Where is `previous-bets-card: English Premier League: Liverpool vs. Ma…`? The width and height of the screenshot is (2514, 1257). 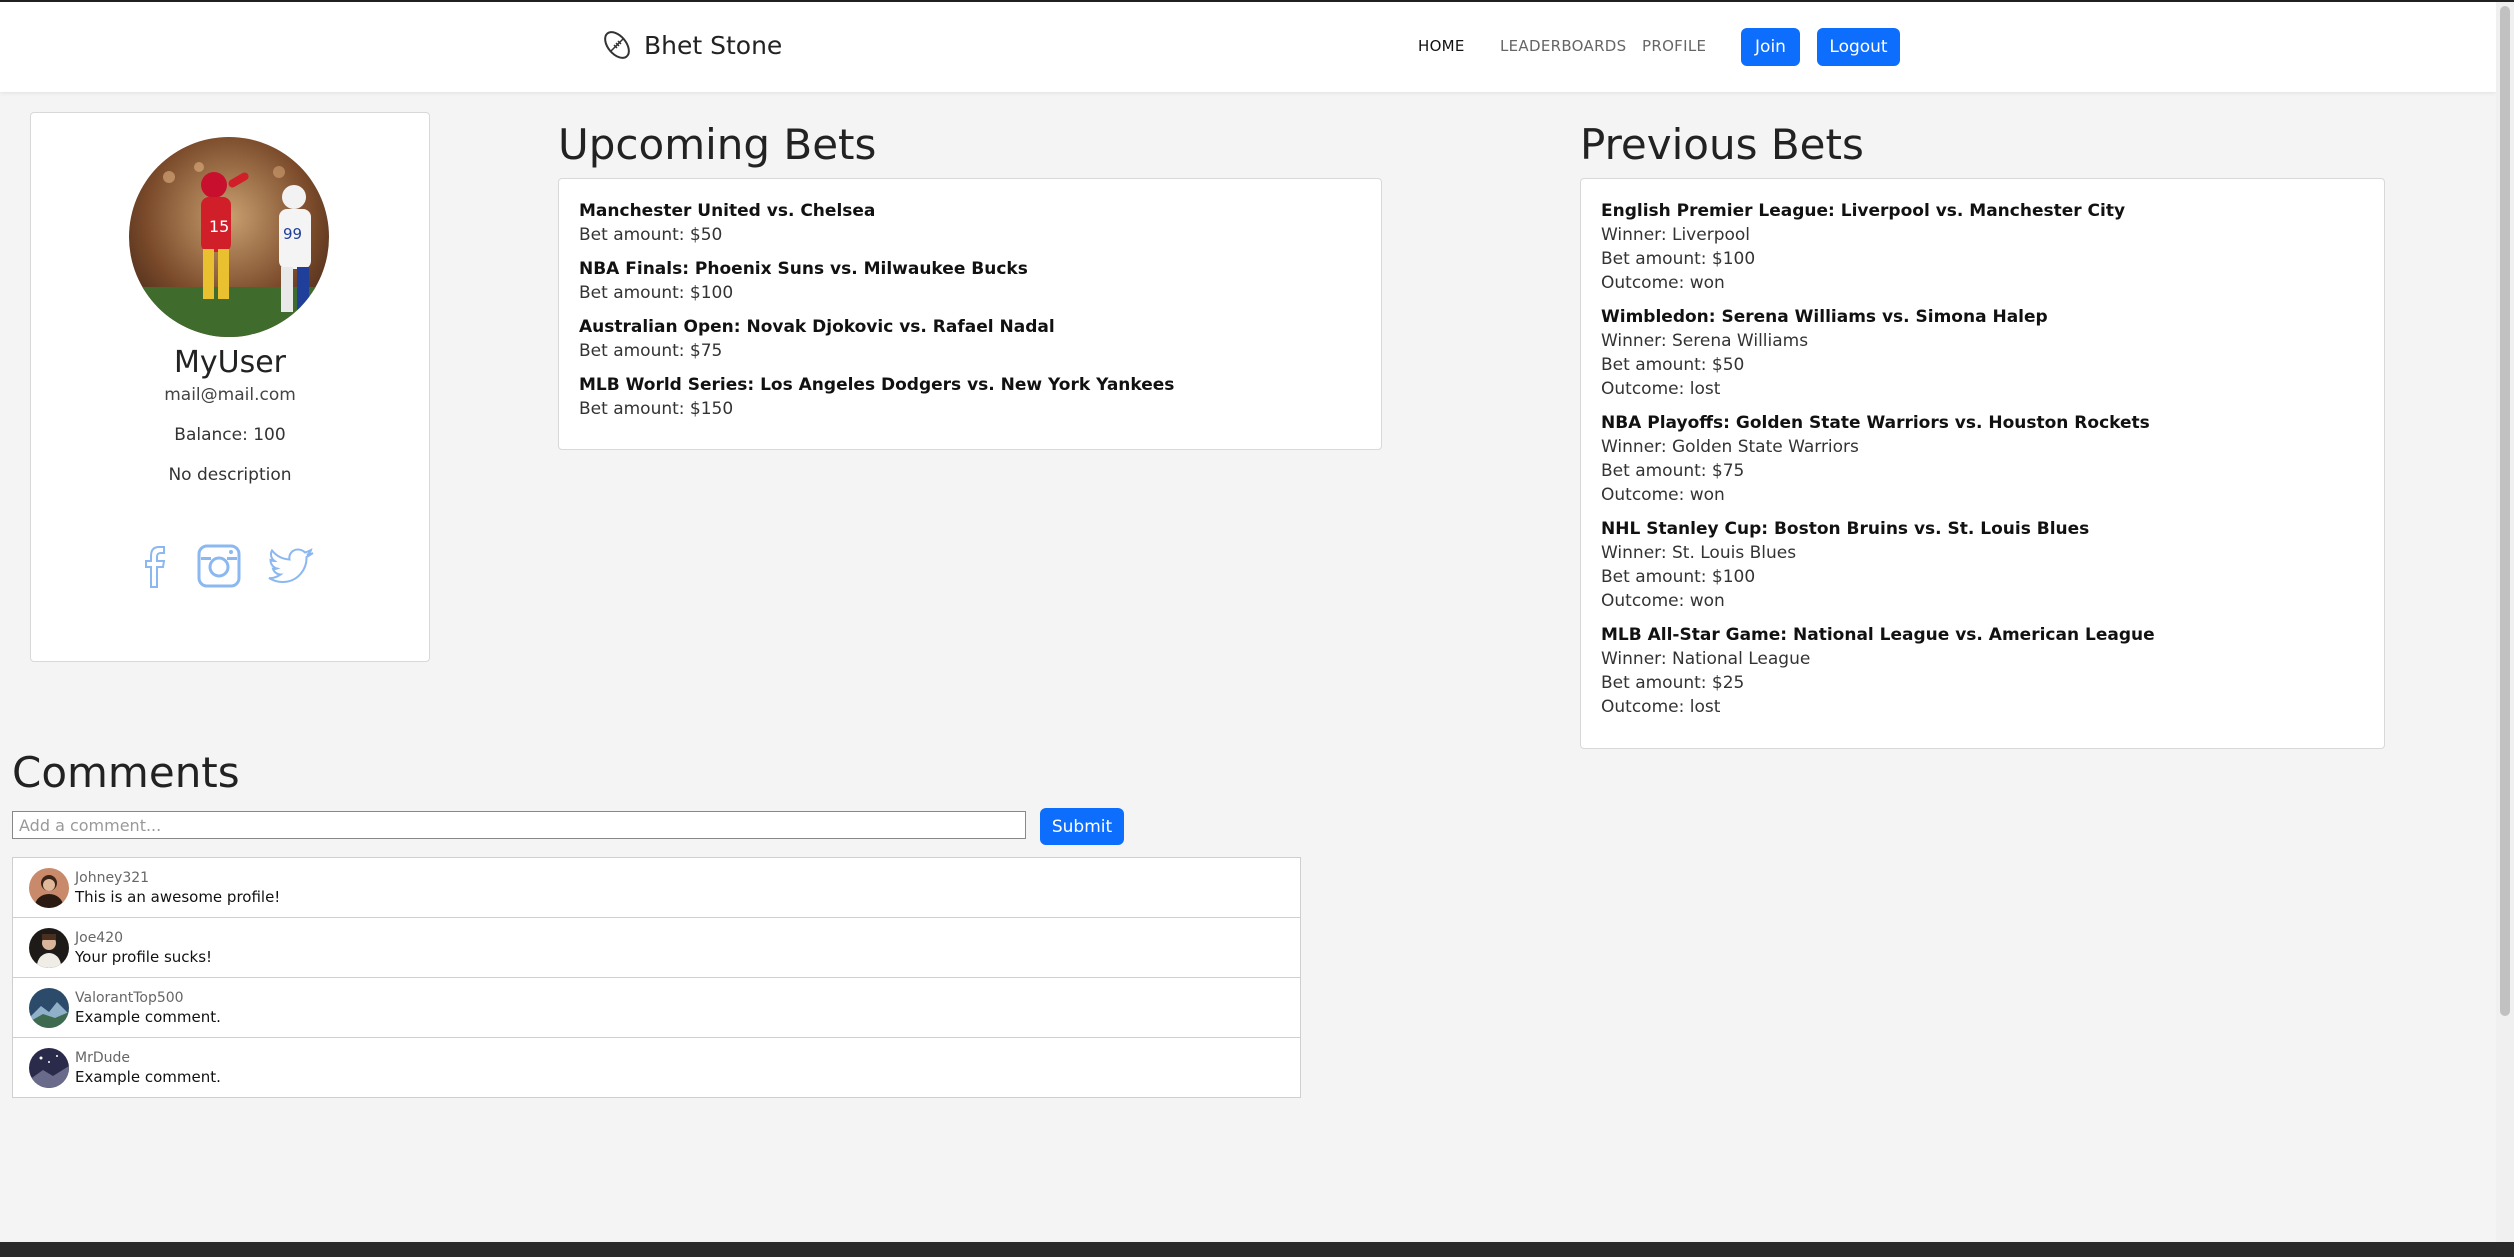 previous-bets-card: English Premier League: Liverpool vs. Ma… is located at coordinates (1982, 463).